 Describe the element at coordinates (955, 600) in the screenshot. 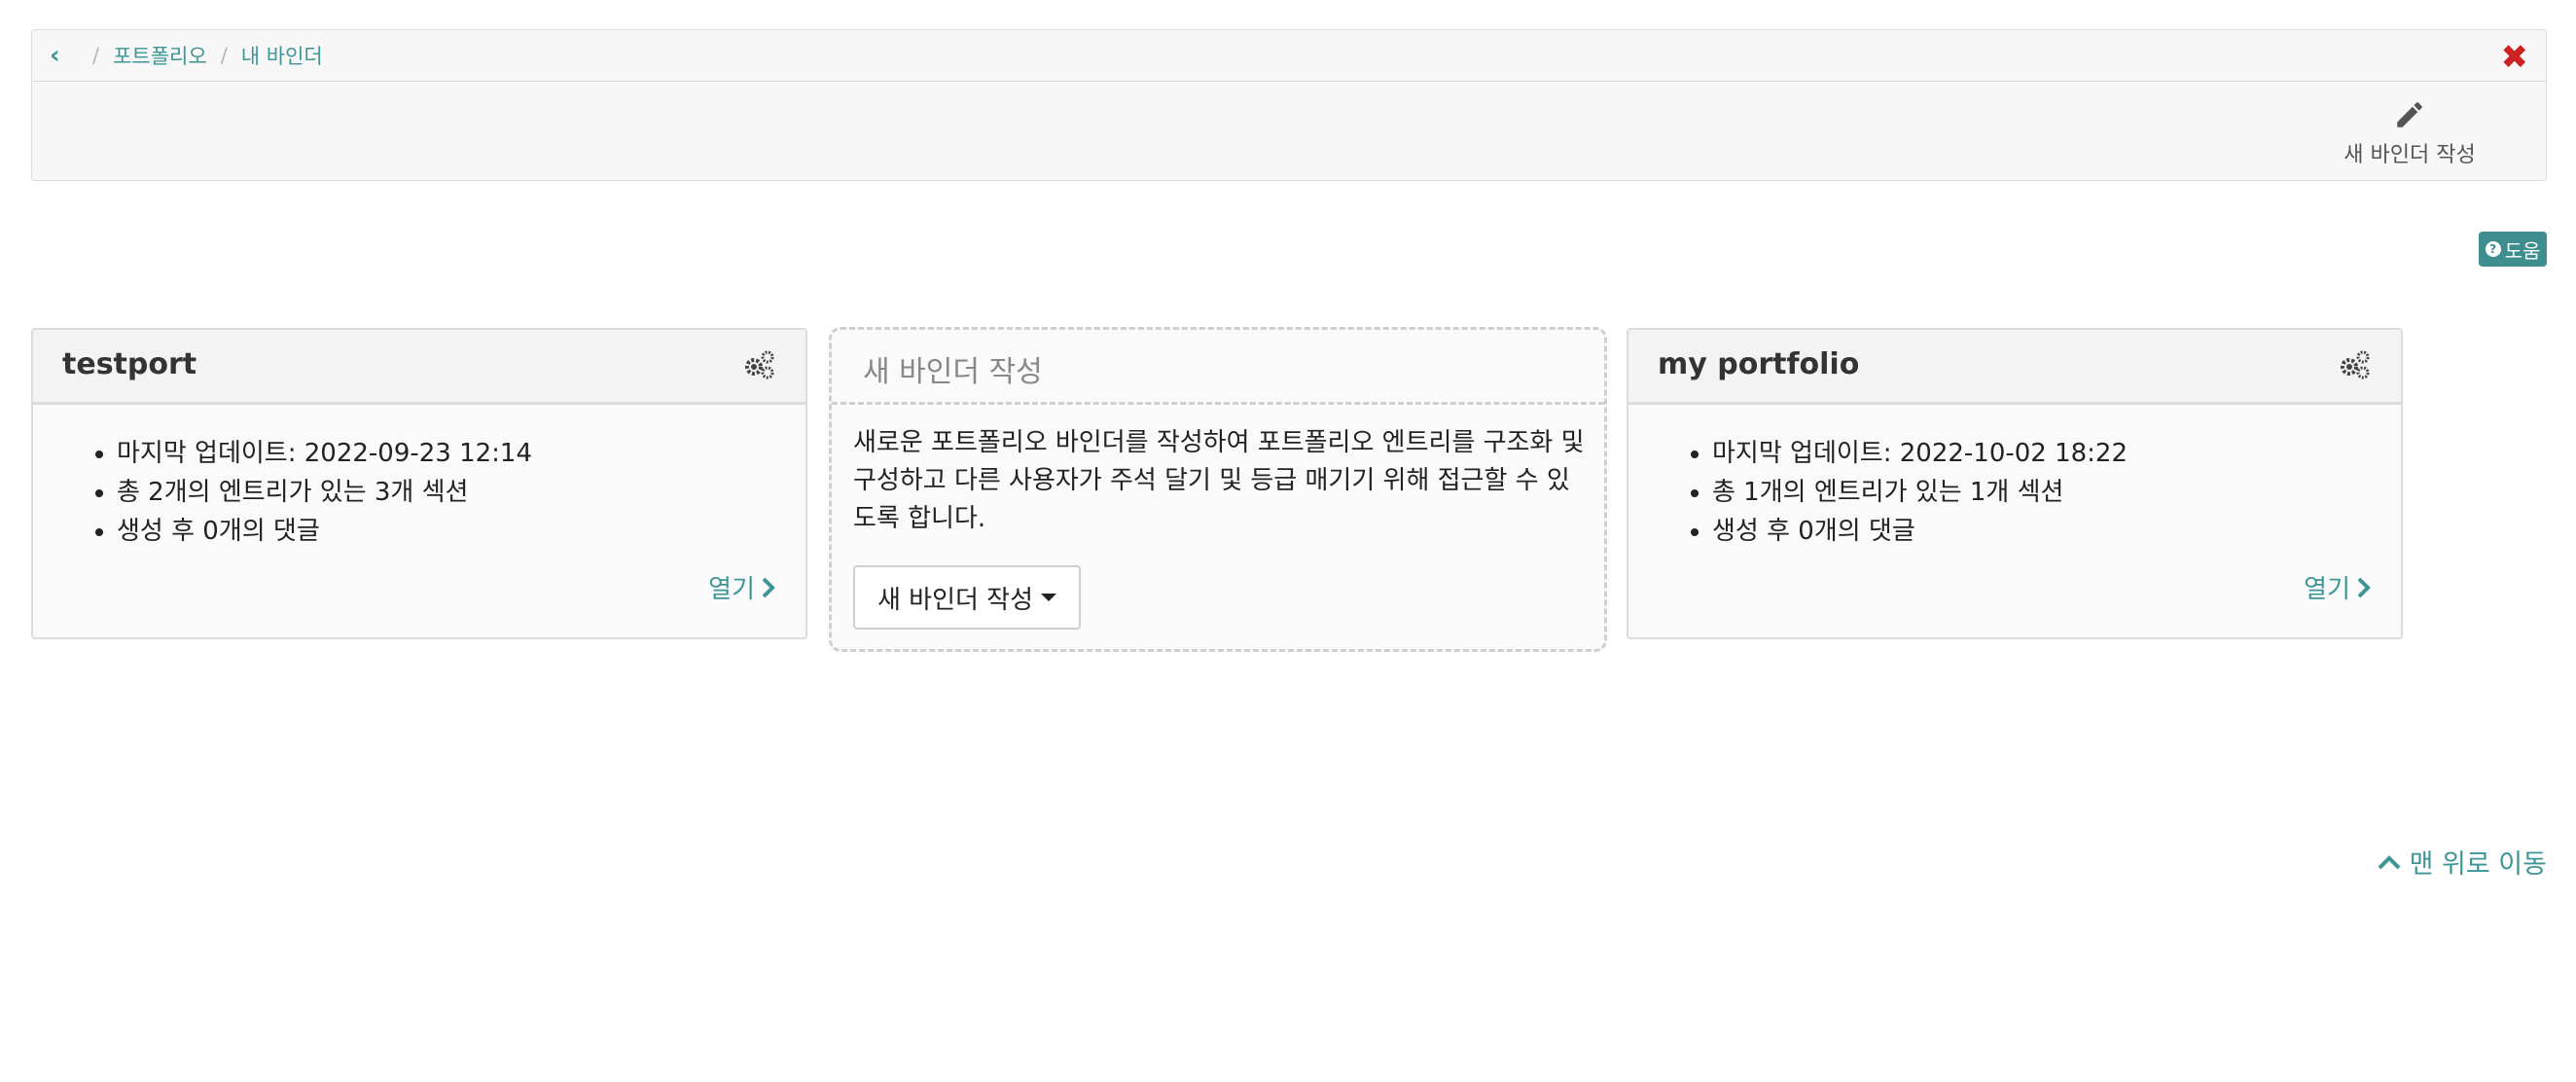

I see `new-binder-button-label: 새 바인더 작성` at that location.